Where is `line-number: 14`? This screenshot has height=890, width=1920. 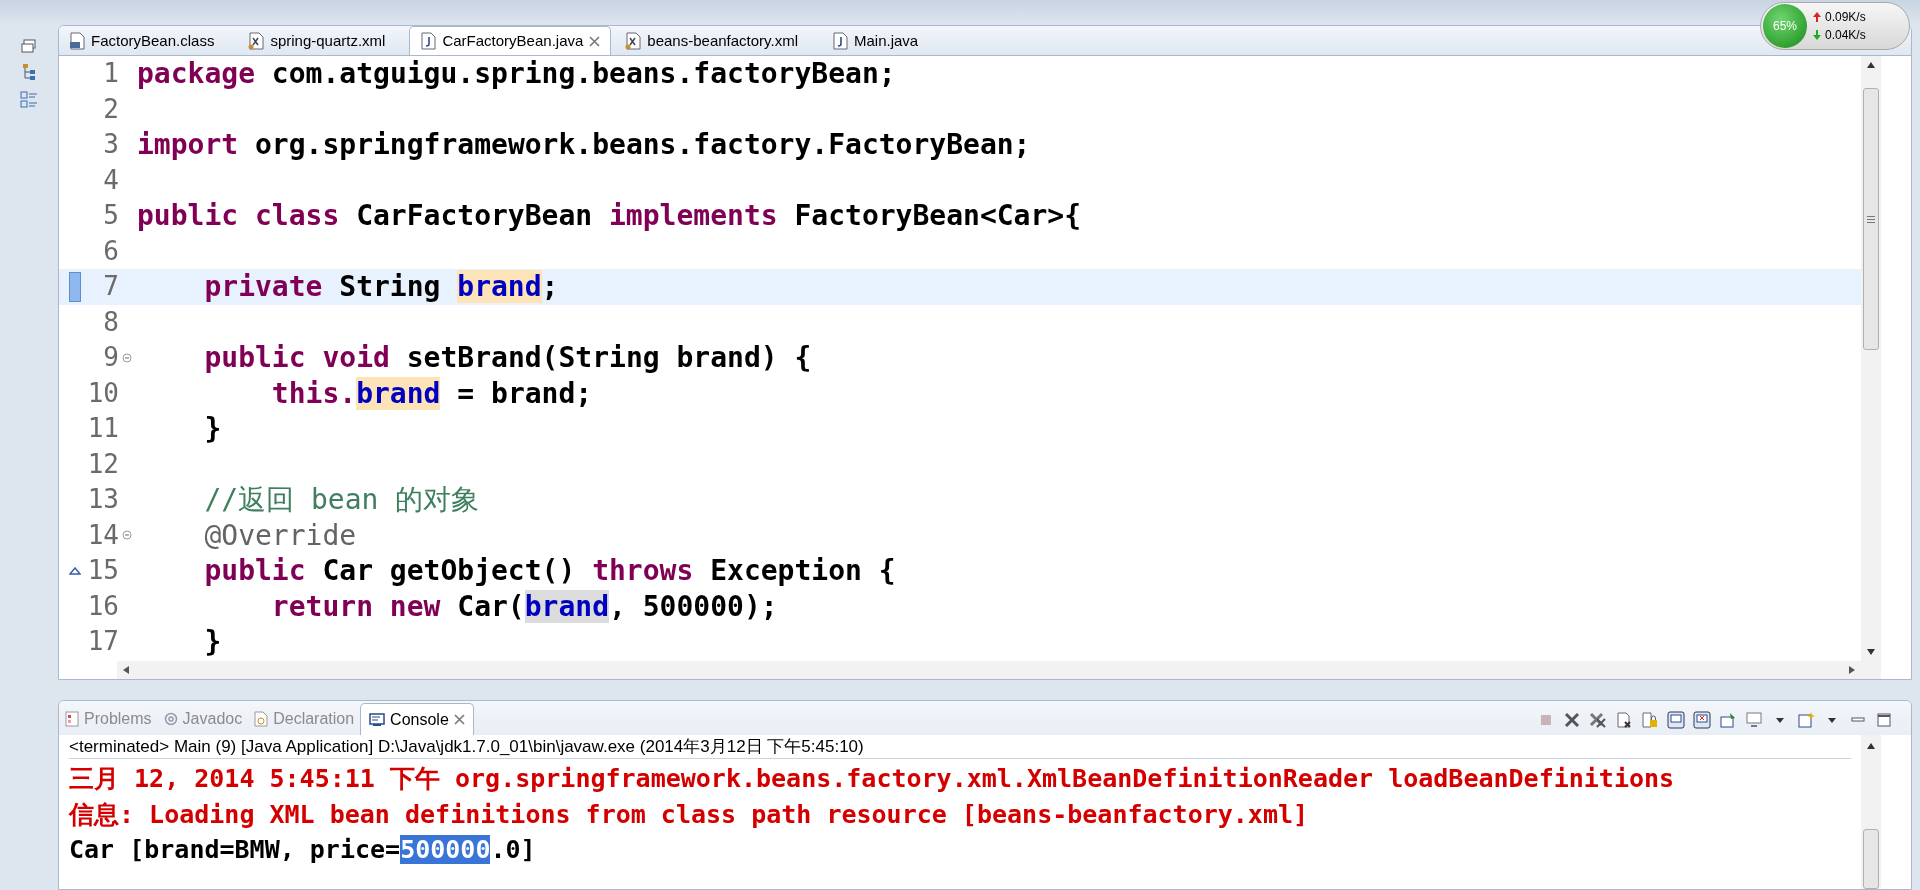 line-number: 14 is located at coordinates (102, 535).